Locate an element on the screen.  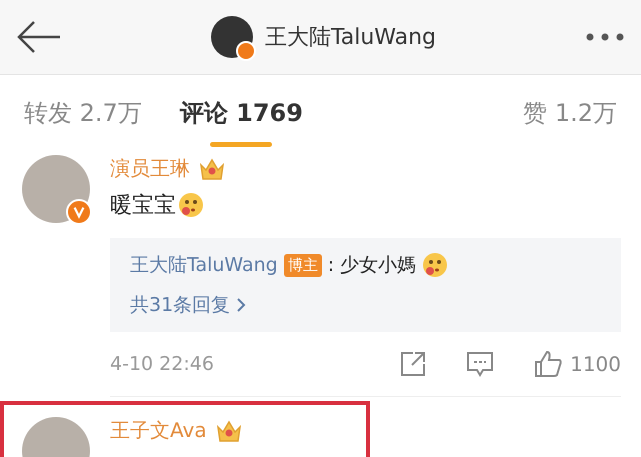
tab: 转发 2.7万 is located at coordinates (83, 113).